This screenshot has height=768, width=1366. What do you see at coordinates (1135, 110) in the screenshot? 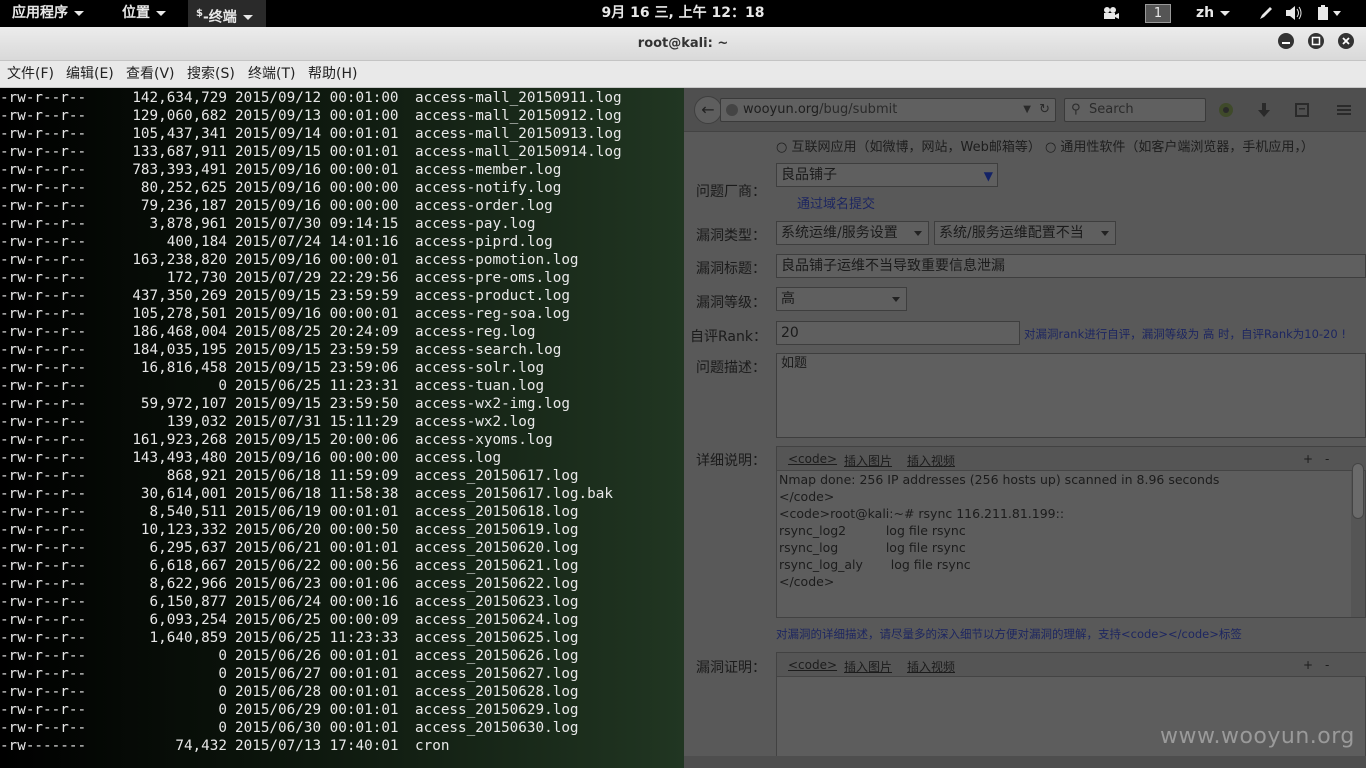
I see `search-input: ⚲ Search` at bounding box center [1135, 110].